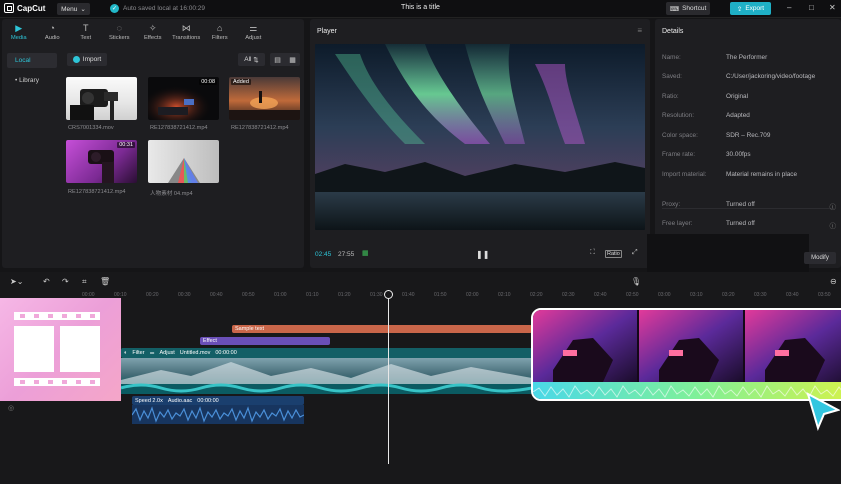 The height and width of the screenshot is (484, 841). What do you see at coordinates (832, 7) in the screenshot?
I see `close-icon: ✕` at bounding box center [832, 7].